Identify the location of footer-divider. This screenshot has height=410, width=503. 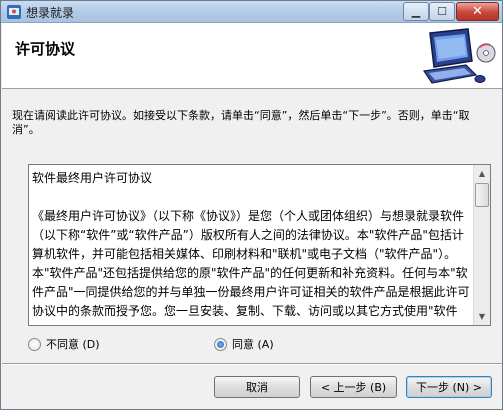
(252, 364).